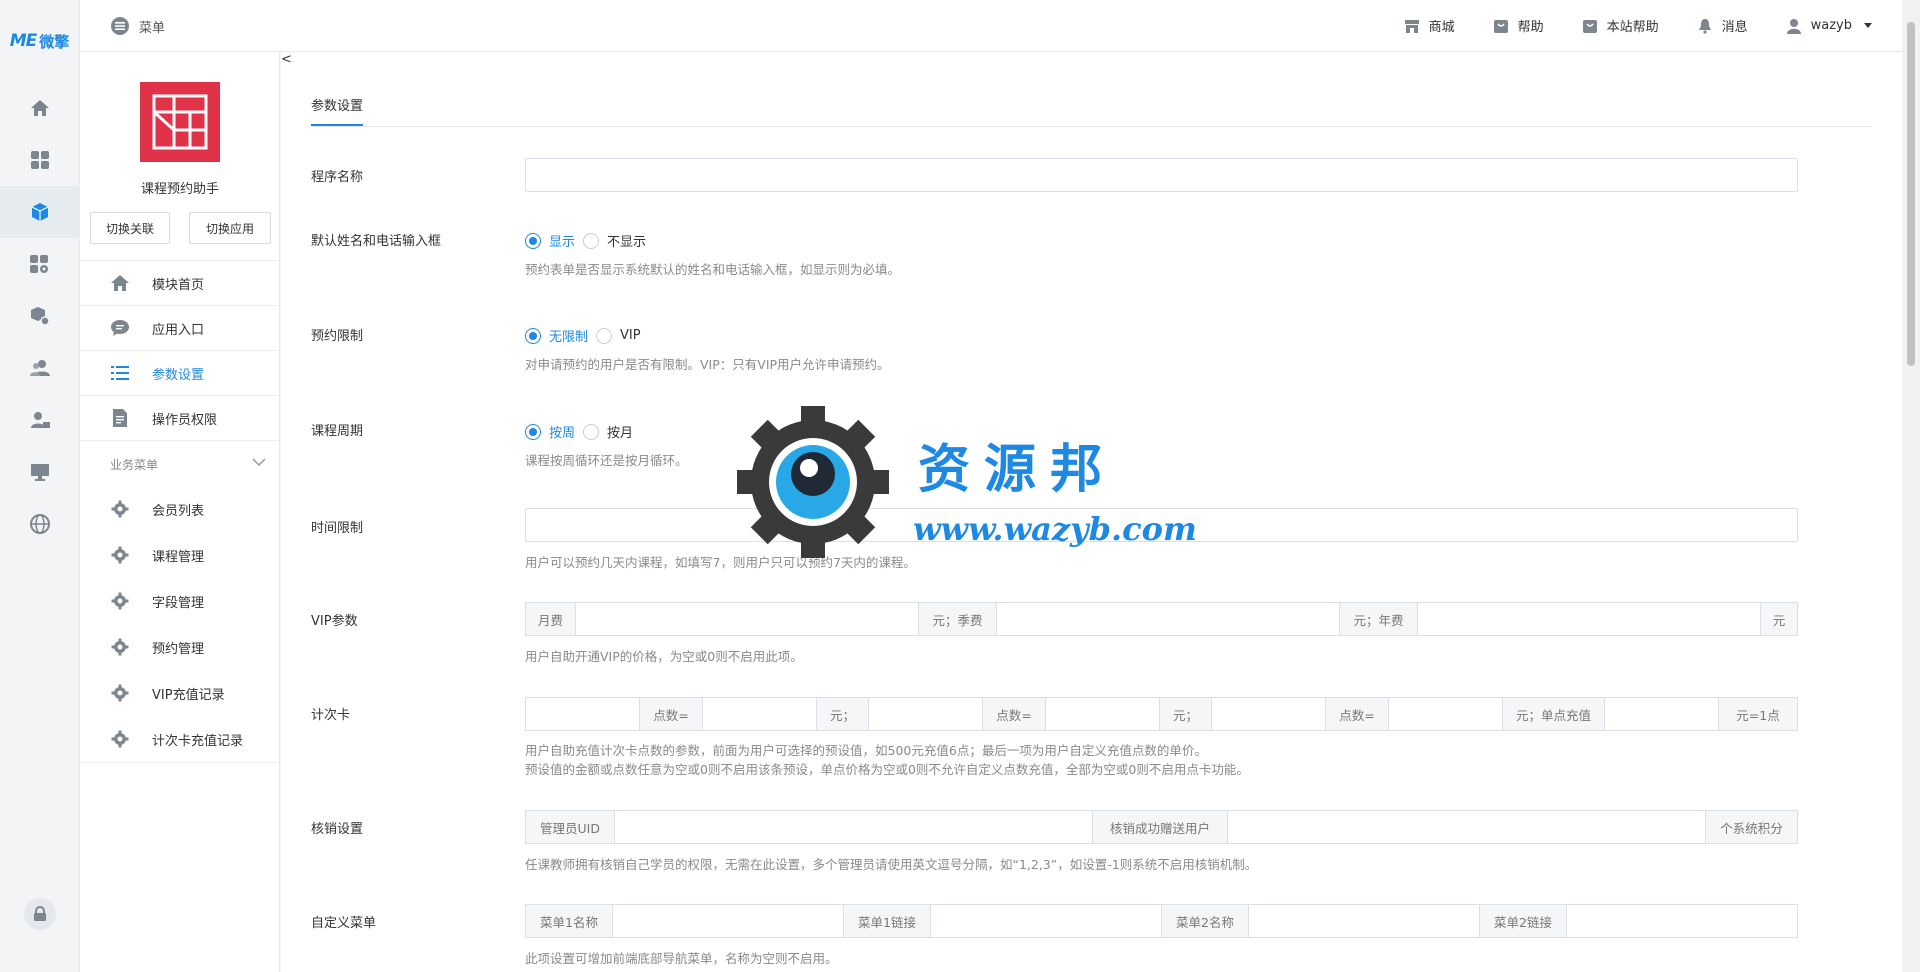  Describe the element at coordinates (1429, 25) in the screenshot. I see `top-link-store: 商城` at that location.